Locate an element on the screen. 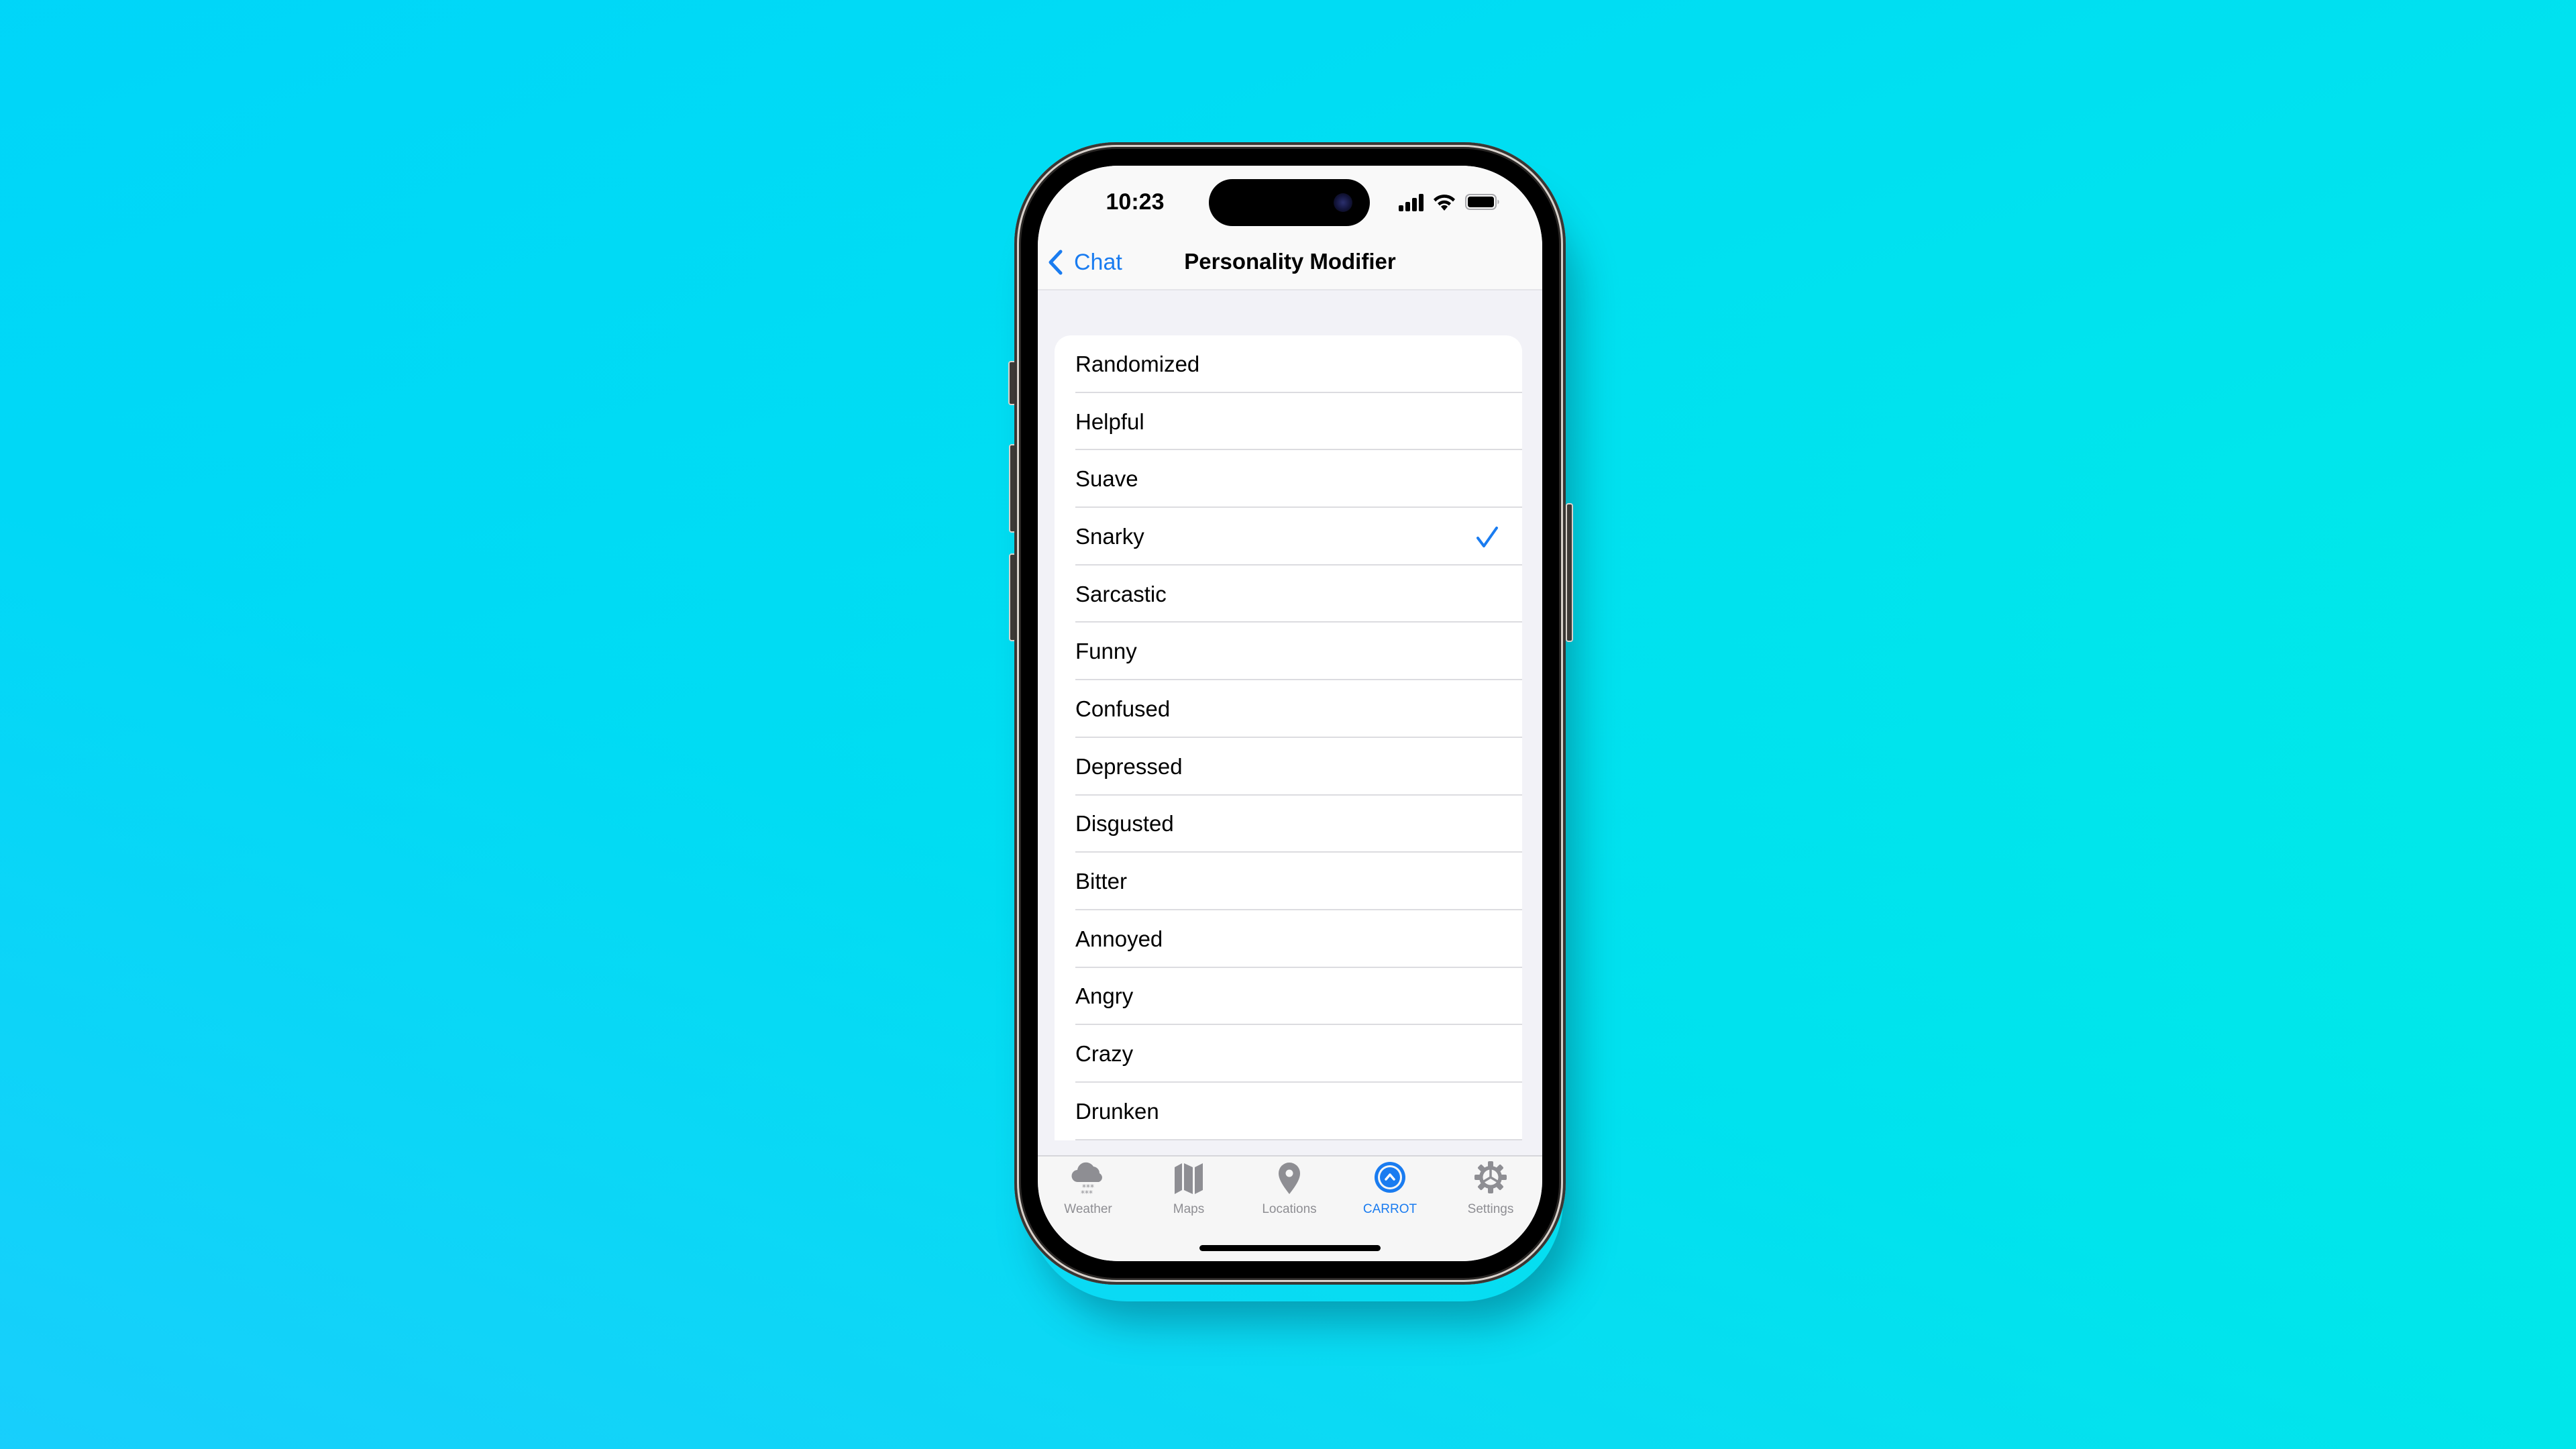 The image size is (2576, 1449). list-item-suave: Suave is located at coordinates (1288, 479).